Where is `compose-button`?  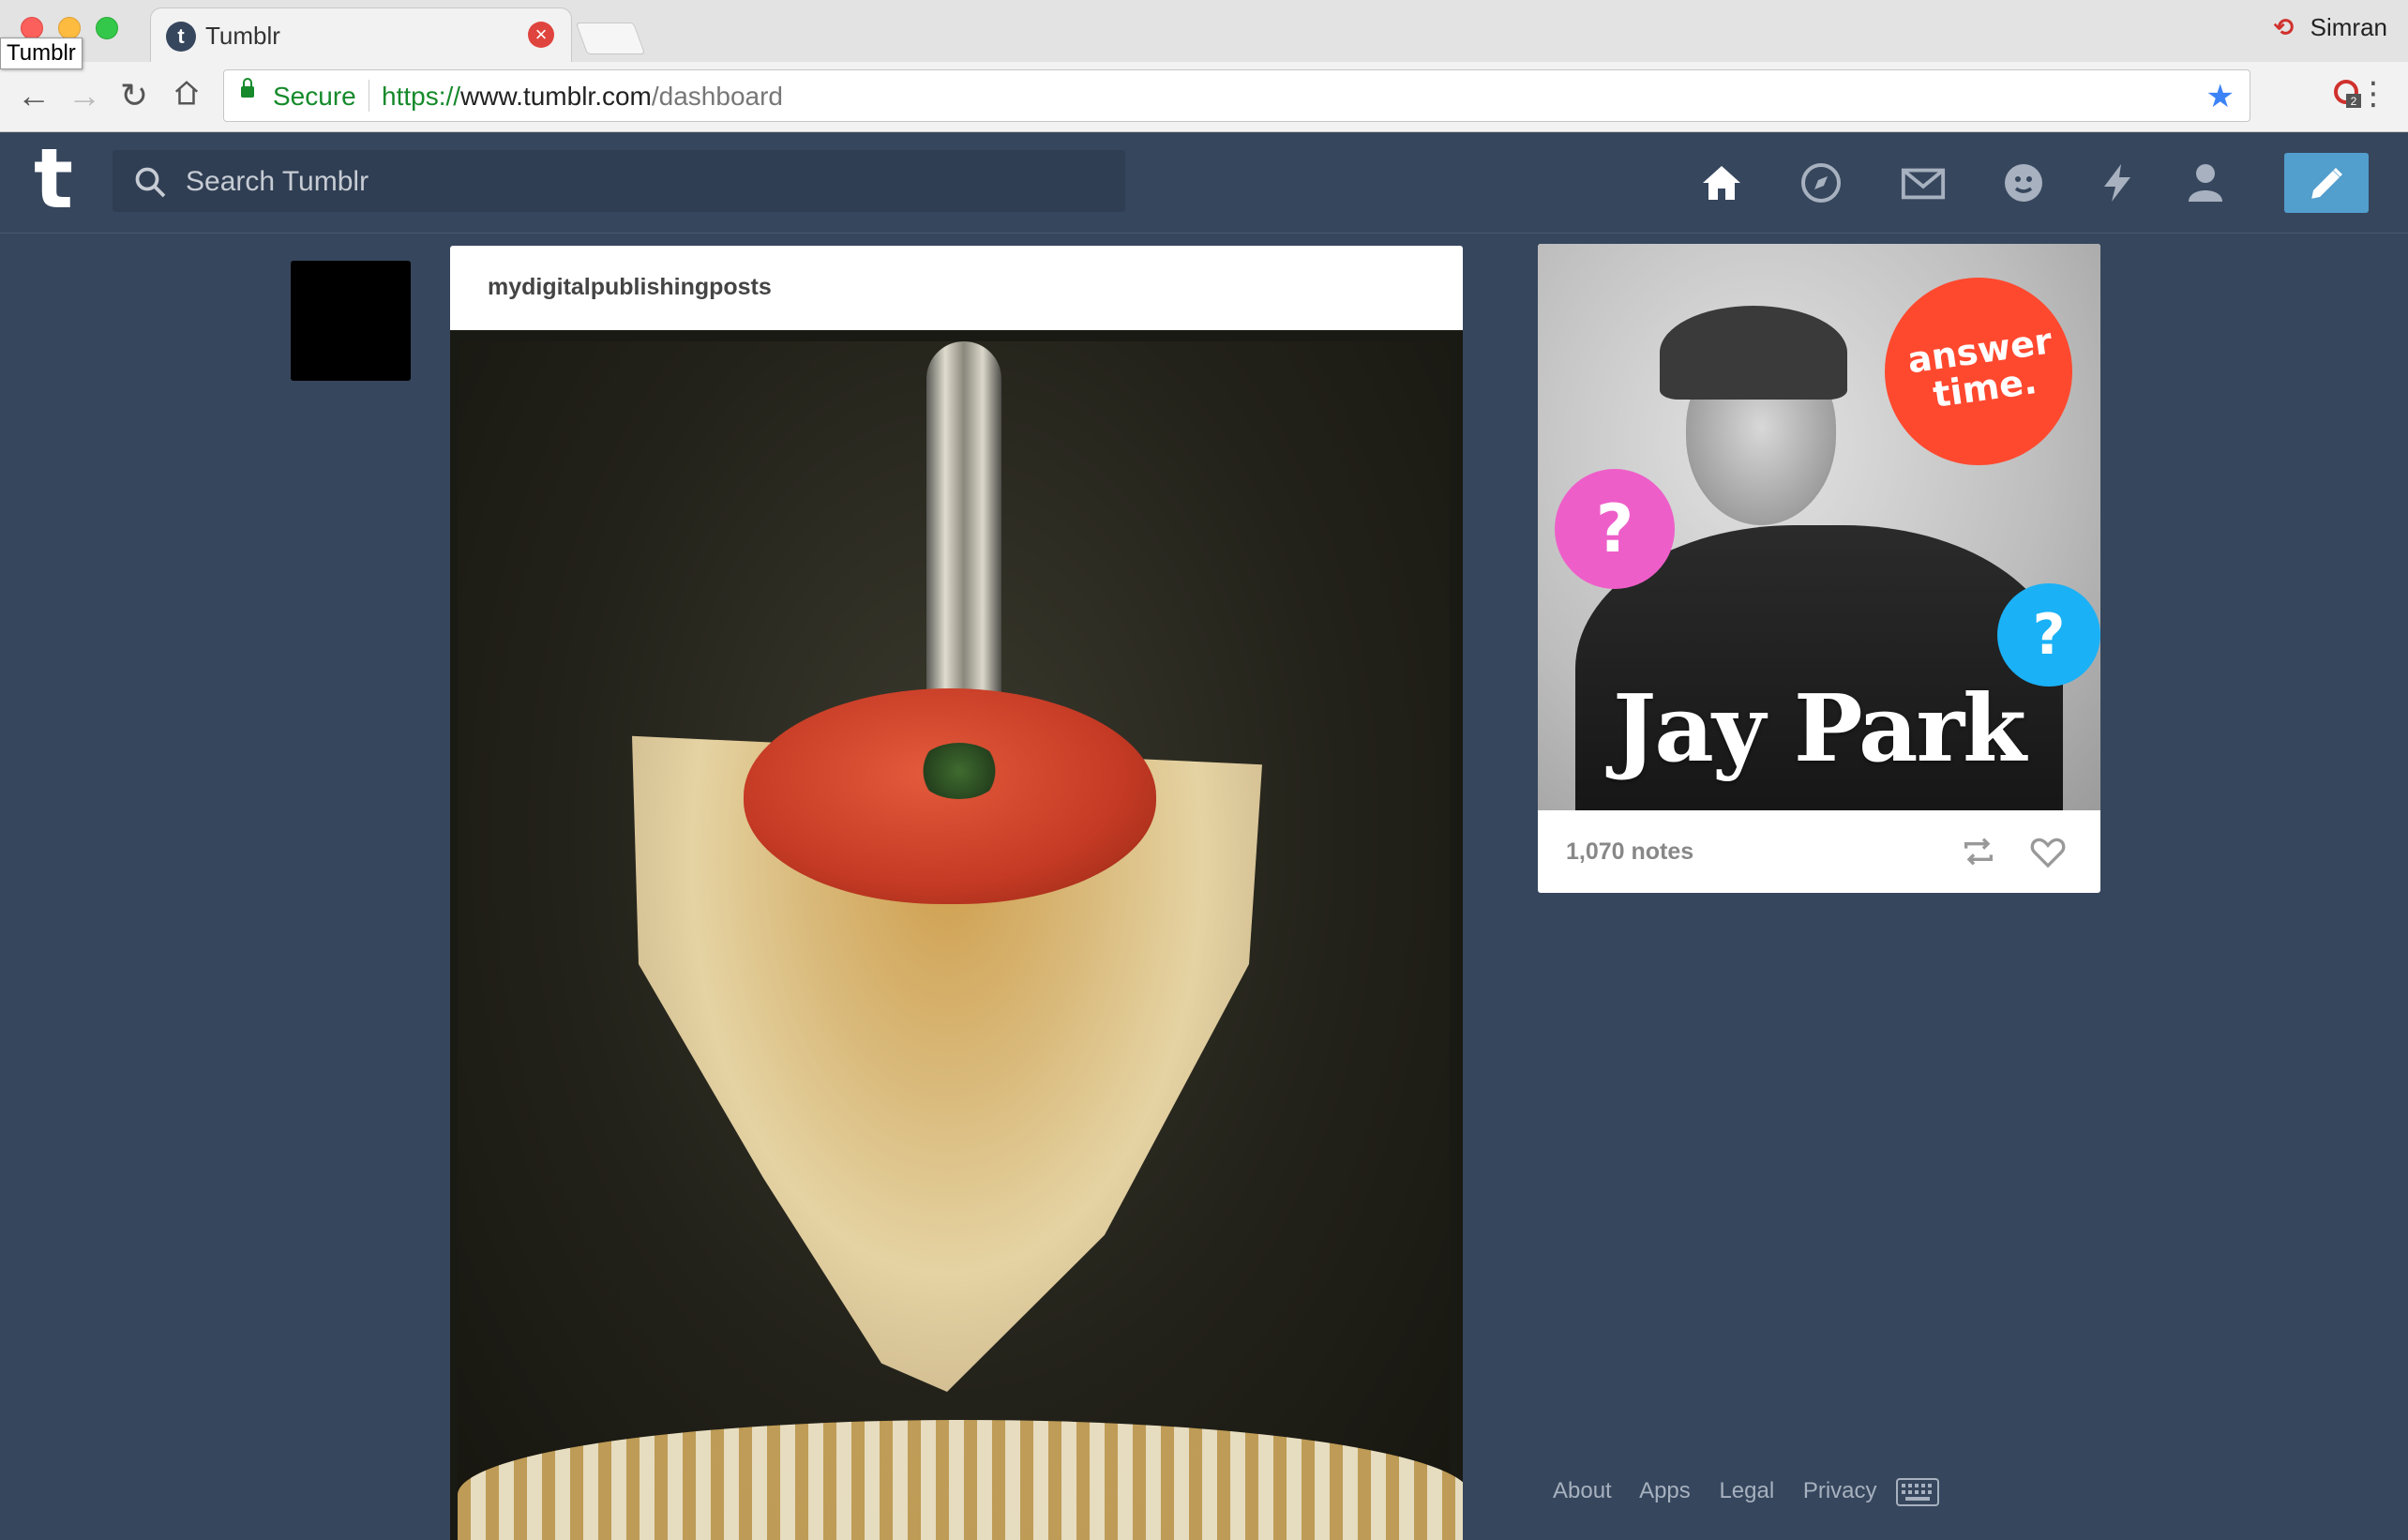
compose-button is located at coordinates (2326, 183).